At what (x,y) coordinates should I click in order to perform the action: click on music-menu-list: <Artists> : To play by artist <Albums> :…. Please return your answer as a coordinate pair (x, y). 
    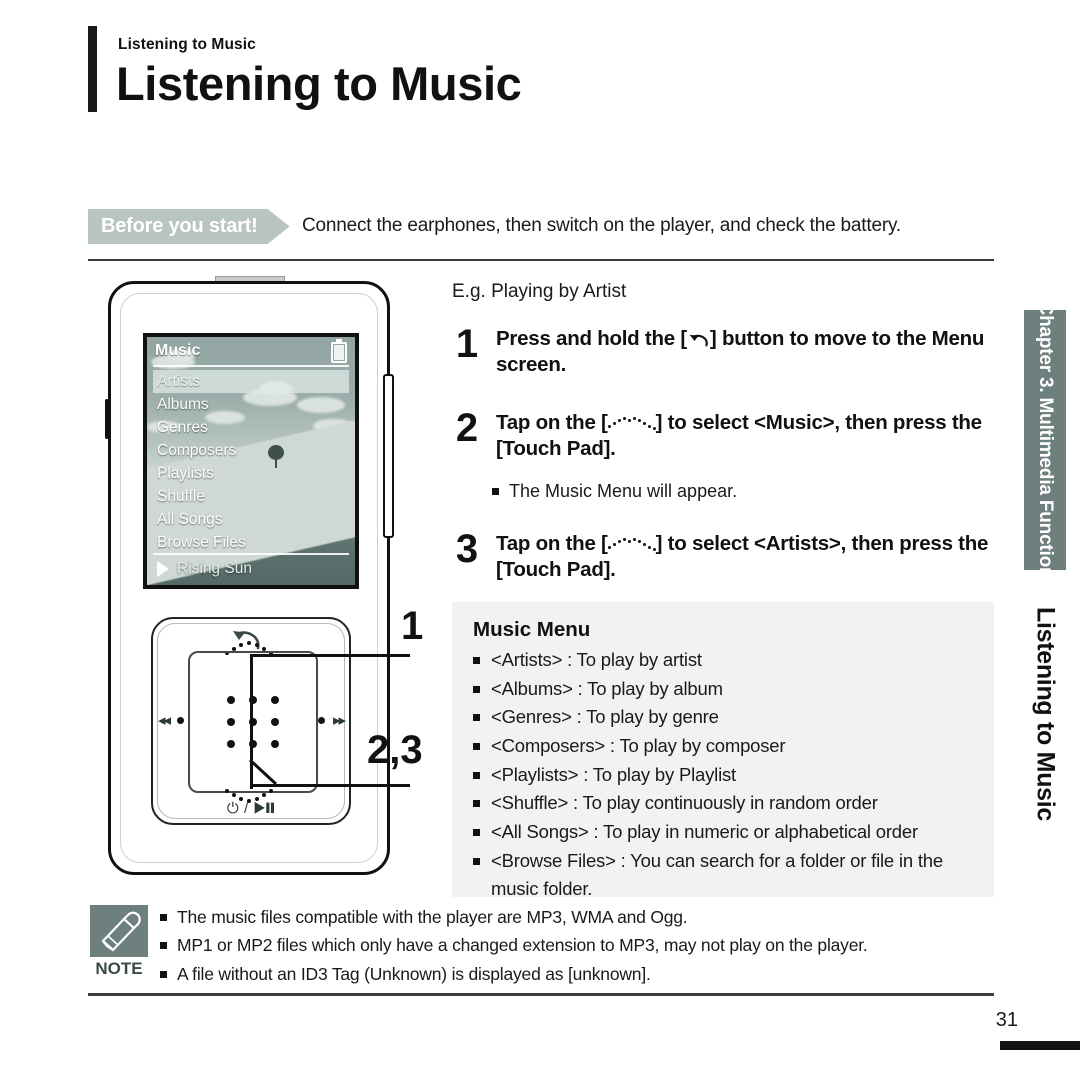
    Looking at the image, I should click on (726, 775).